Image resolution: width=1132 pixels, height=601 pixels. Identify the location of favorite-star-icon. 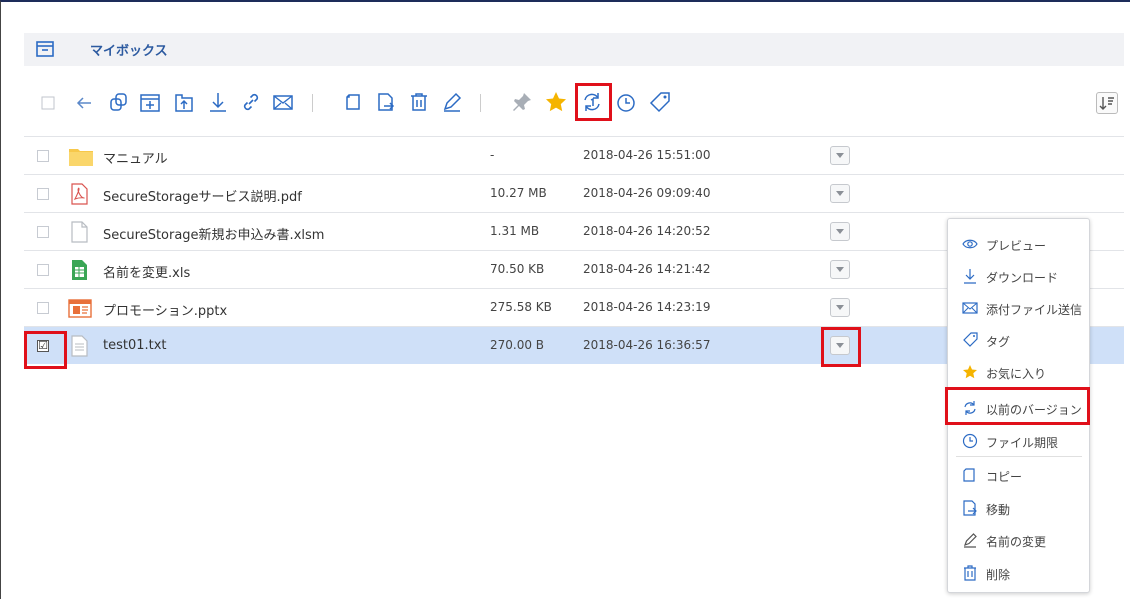
(556, 102).